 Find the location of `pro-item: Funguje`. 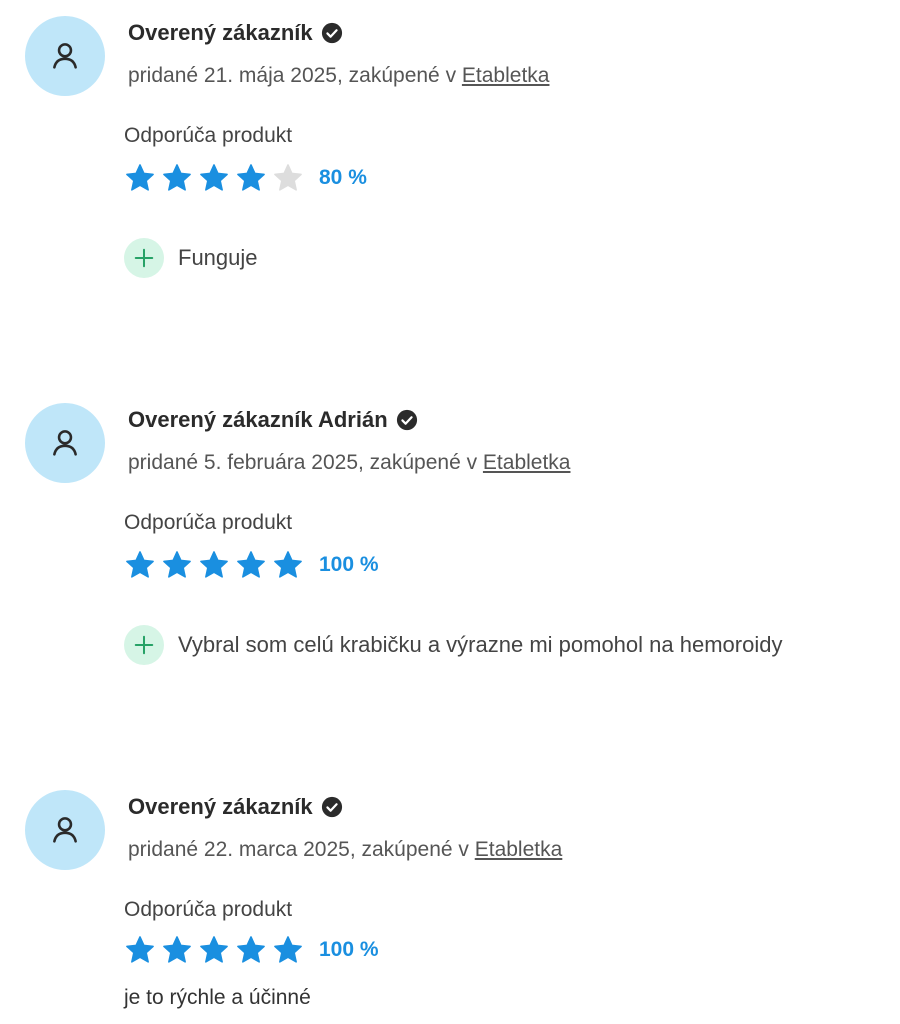

pro-item: Funguje is located at coordinates (191, 258).